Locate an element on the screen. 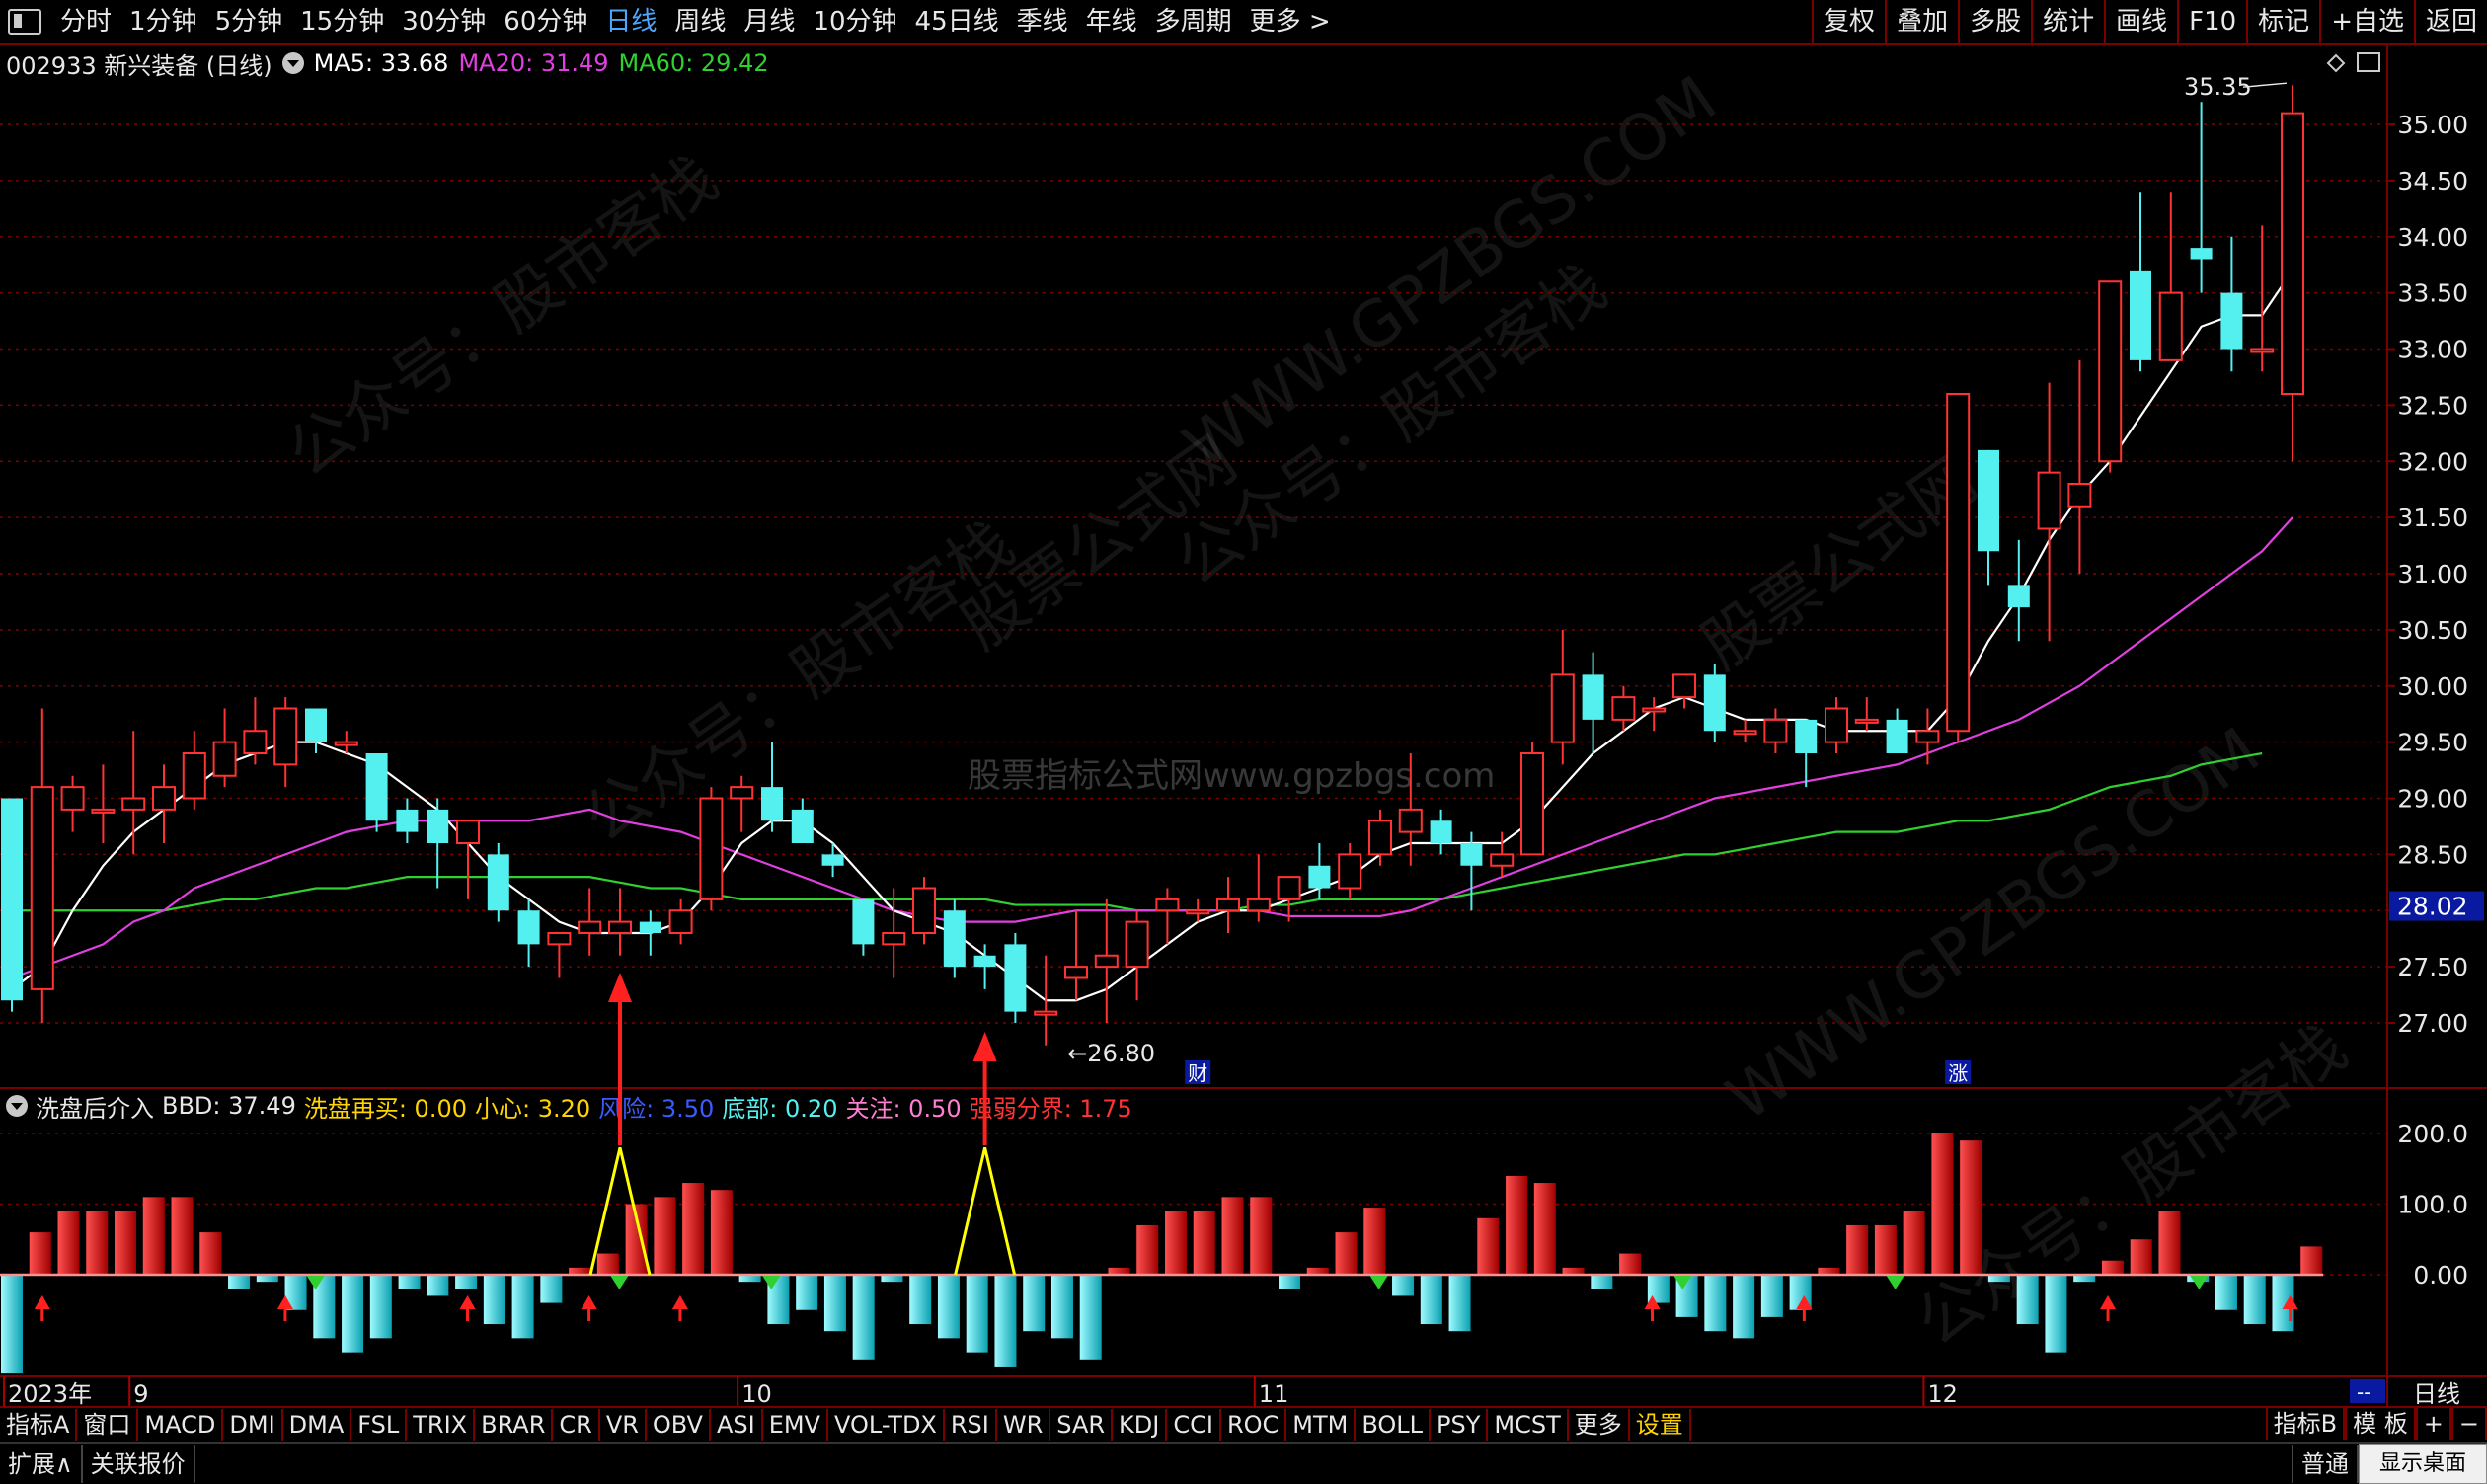 Image resolution: width=2487 pixels, height=1484 pixels. indicator-tab: DMA is located at coordinates (317, 1425).